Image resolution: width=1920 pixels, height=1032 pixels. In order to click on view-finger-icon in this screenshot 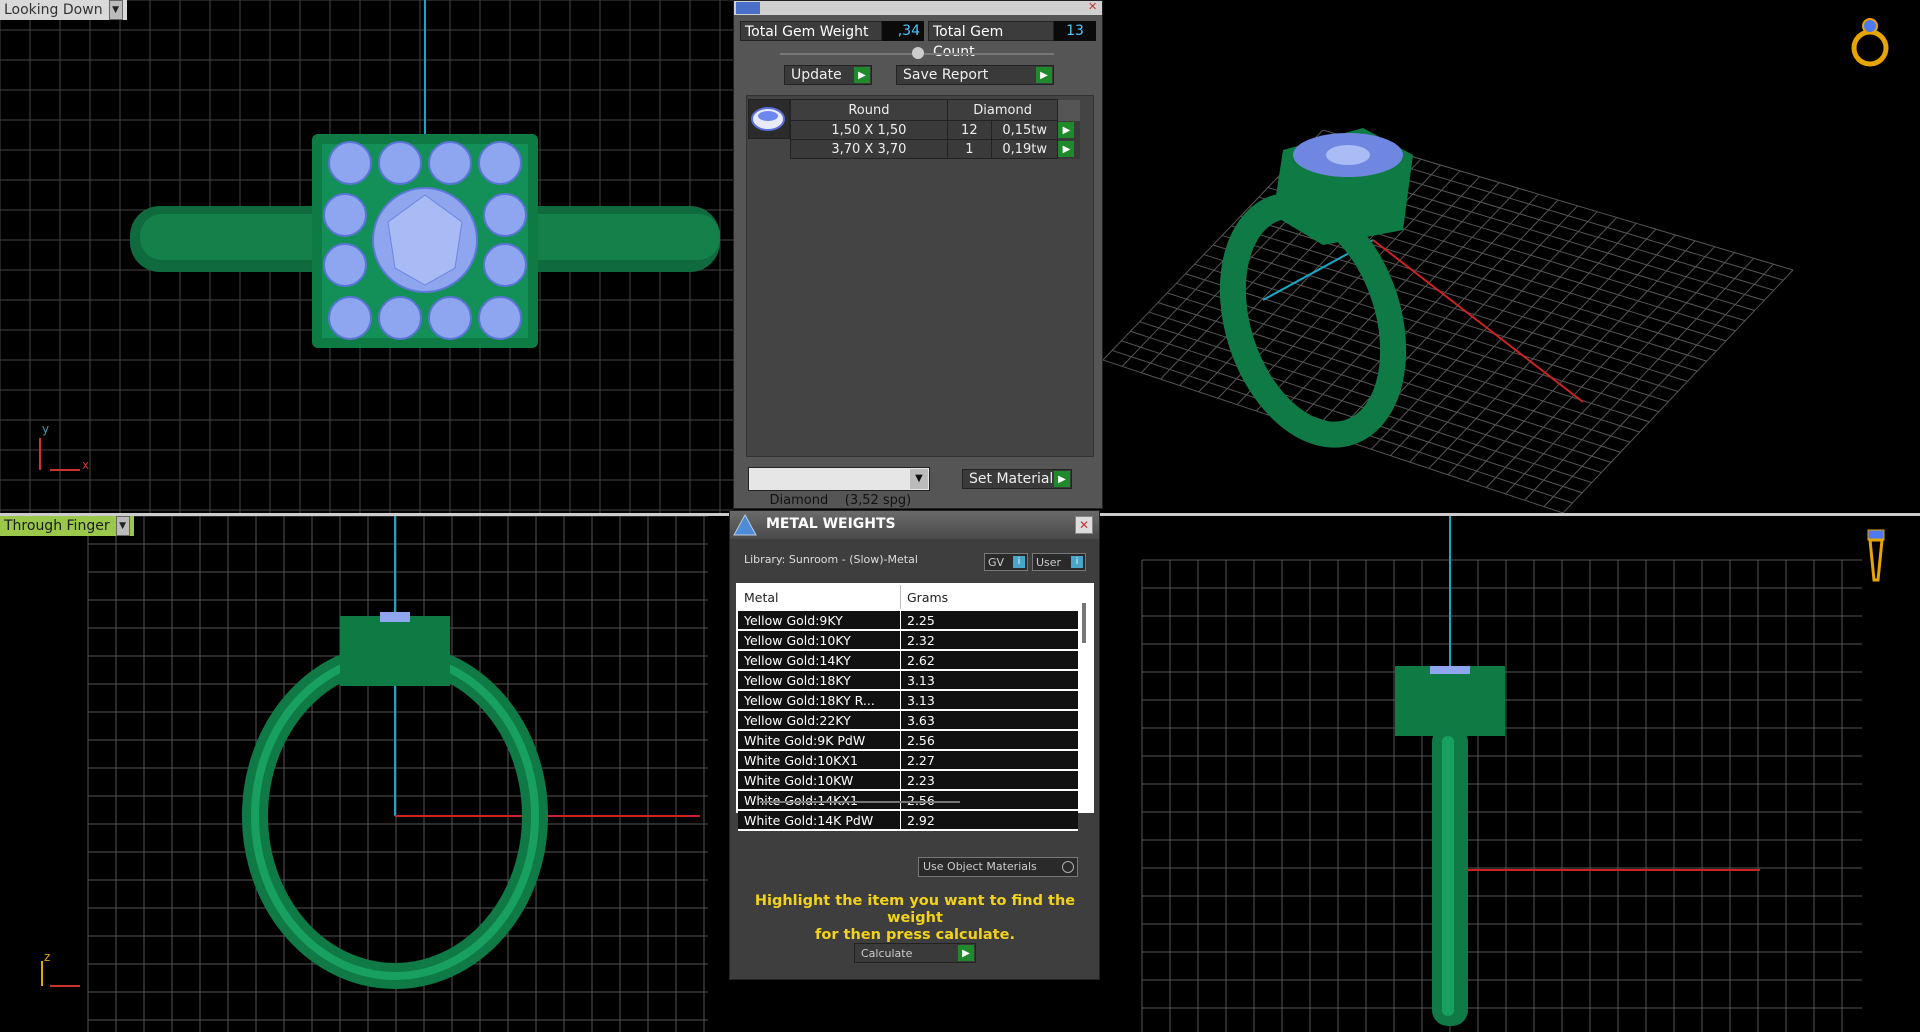, I will do `click(1875, 557)`.